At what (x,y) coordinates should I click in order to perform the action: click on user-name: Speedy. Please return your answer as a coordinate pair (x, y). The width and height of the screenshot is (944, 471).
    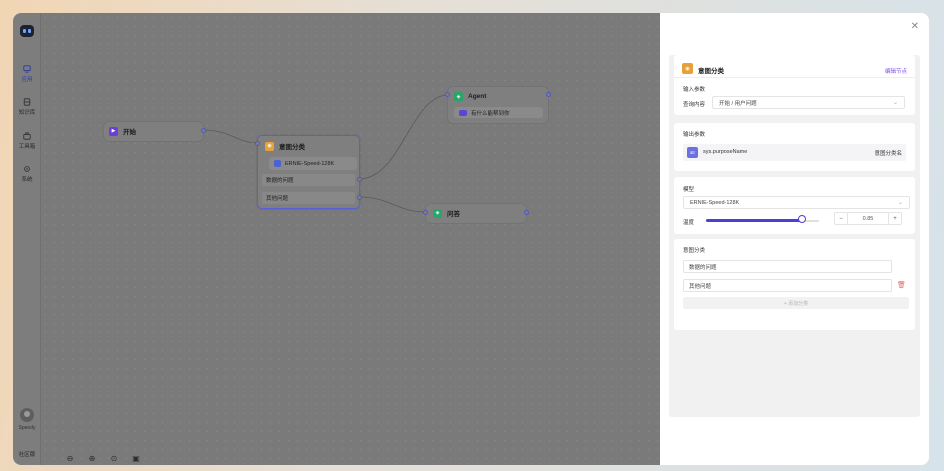
    Looking at the image, I should click on (27, 428).